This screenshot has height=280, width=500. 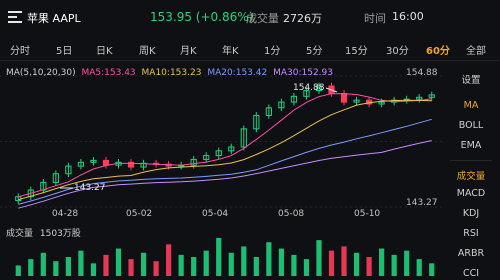 I want to click on side-settings: 设置, so click(x=471, y=79).